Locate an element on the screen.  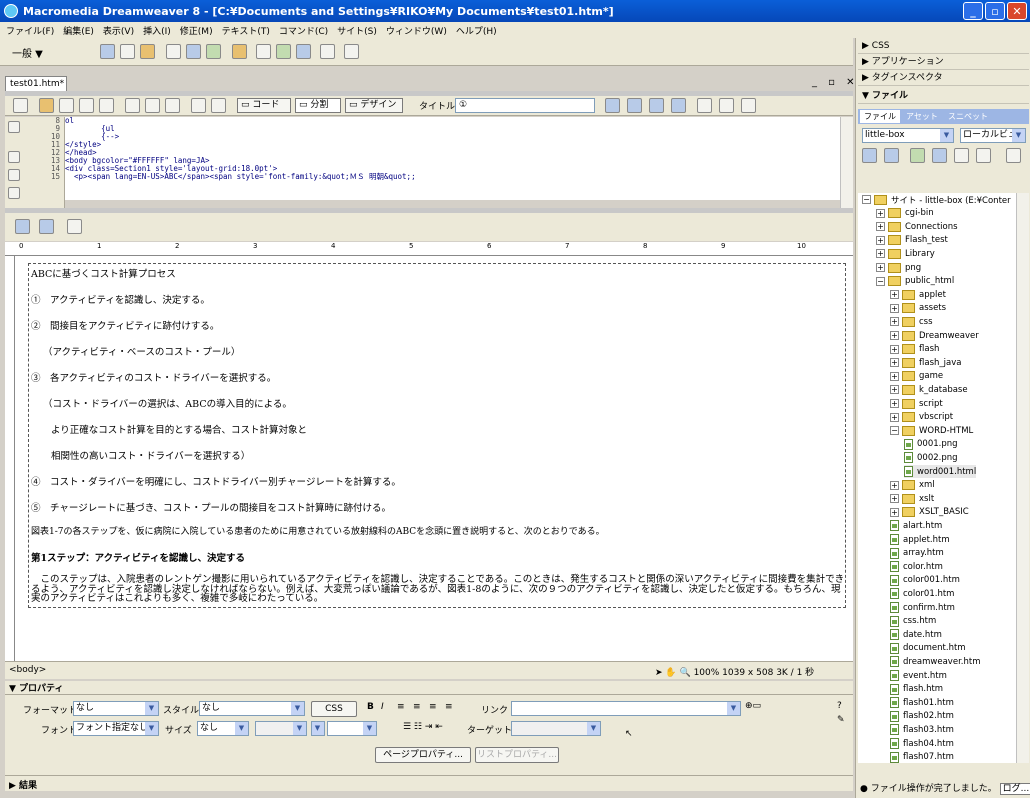
quick-tag-editor-icon: ✎ is located at coordinates (841, 720).